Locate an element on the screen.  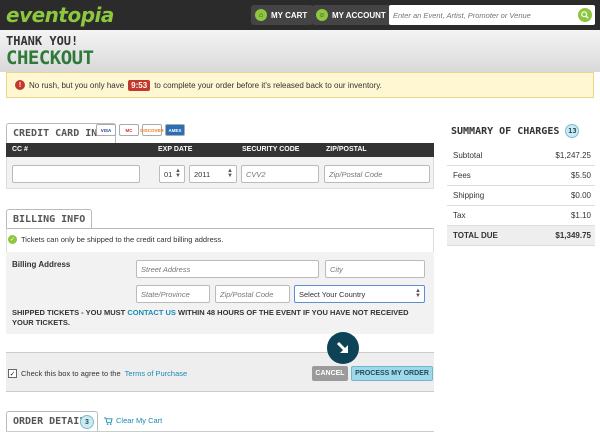
summary-title-text: SUMMARY OF CHARGES is located at coordinates (505, 131).